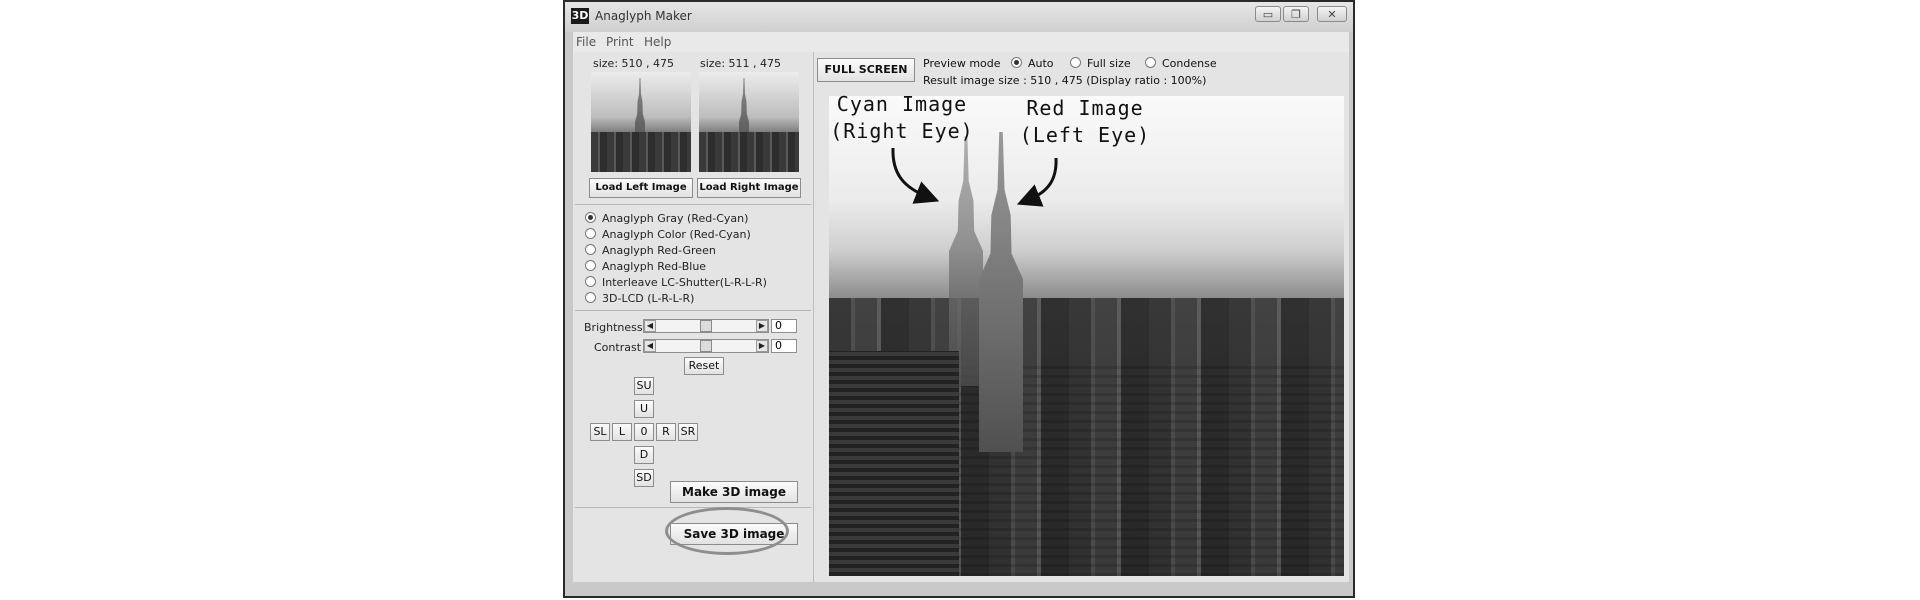 Image resolution: width=1920 pixels, height=600 pixels. Describe the element at coordinates (727, 531) in the screenshot. I see `save-button-highlight` at that location.